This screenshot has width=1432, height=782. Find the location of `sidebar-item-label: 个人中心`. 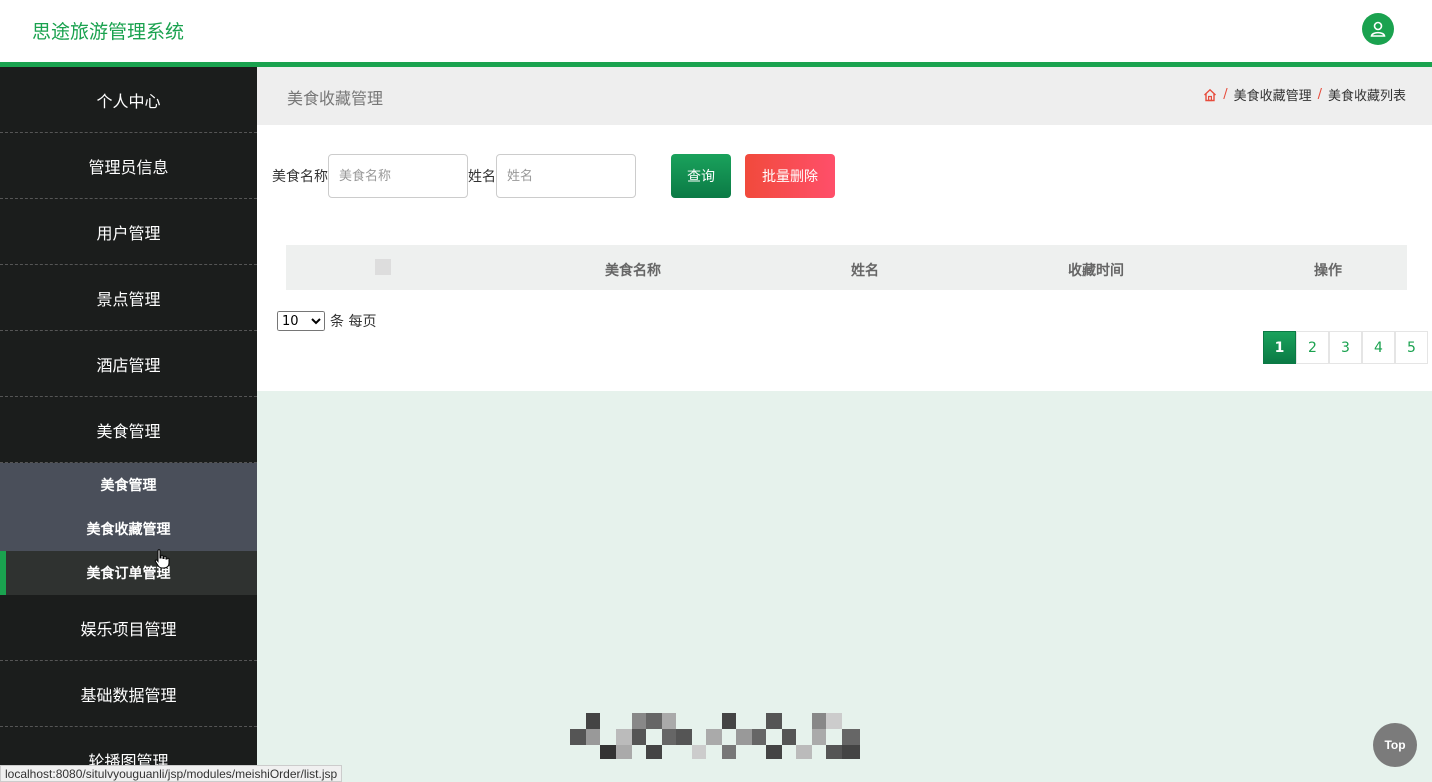

sidebar-item-label: 个人中心 is located at coordinates (128, 101).